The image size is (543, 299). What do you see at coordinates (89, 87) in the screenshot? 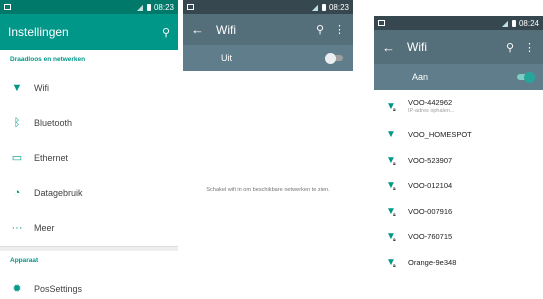
I see `settings-item-wifi: ▼ Wifi` at bounding box center [89, 87].